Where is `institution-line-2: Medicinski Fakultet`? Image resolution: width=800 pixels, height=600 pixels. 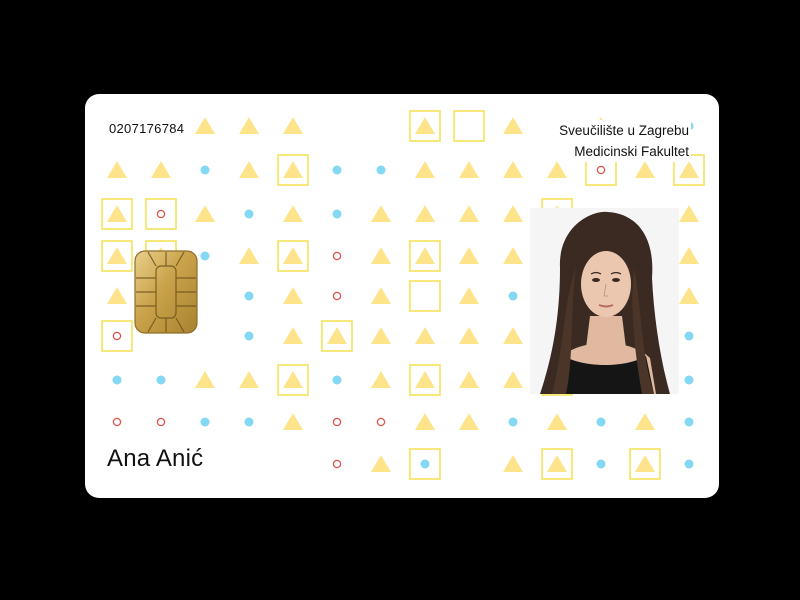 institution-line-2: Medicinski Fakultet is located at coordinates (624, 151).